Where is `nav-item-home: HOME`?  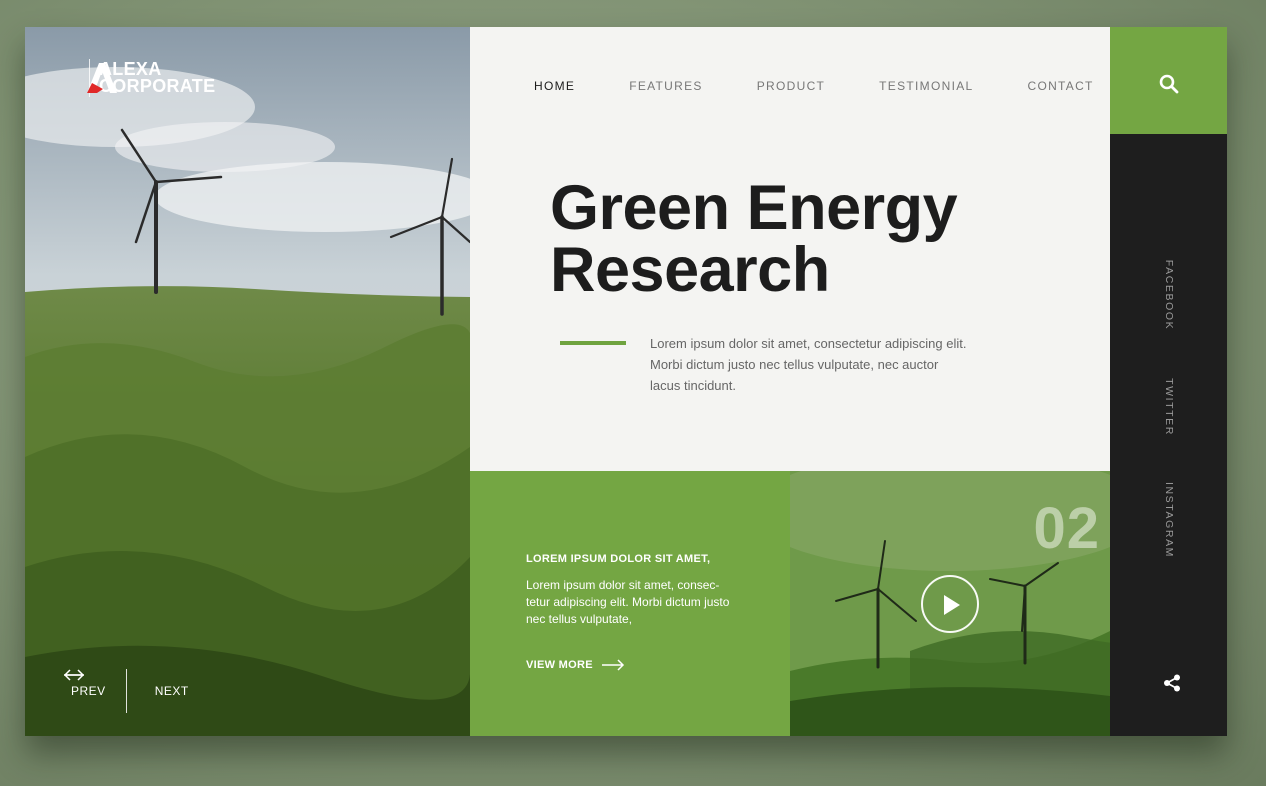 nav-item-home: HOME is located at coordinates (554, 86).